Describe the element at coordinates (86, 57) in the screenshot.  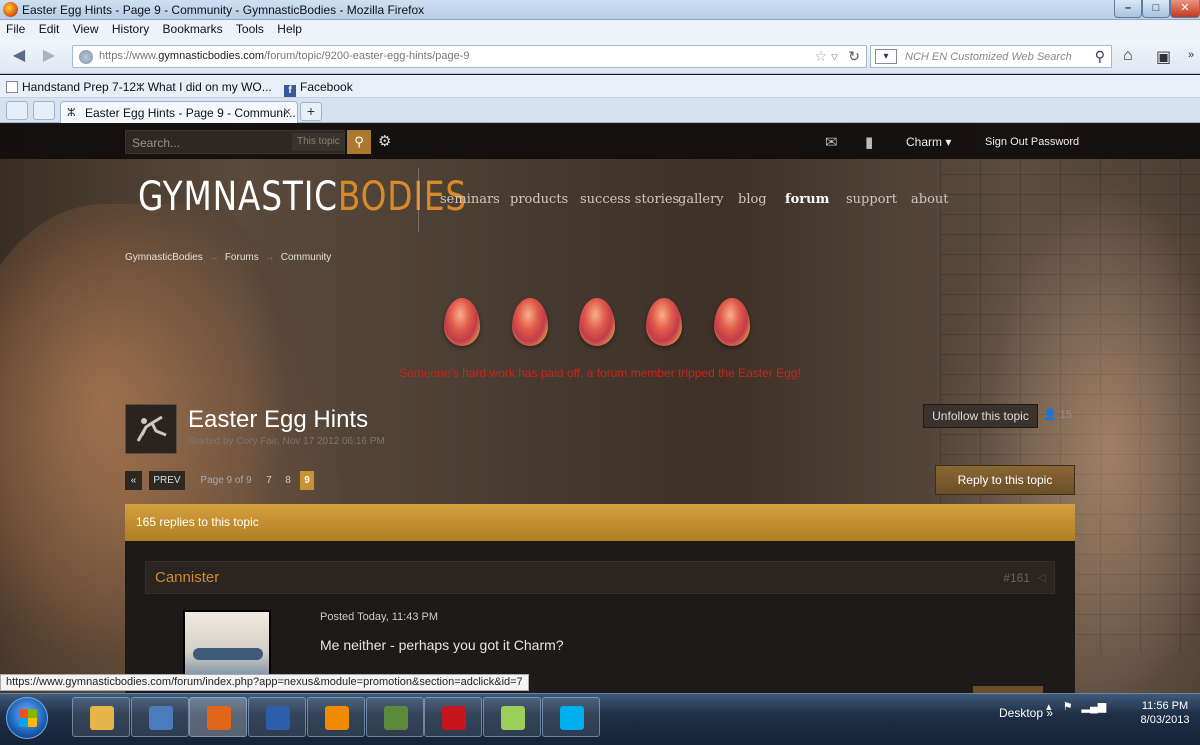
I see `site-identity-icon` at that location.